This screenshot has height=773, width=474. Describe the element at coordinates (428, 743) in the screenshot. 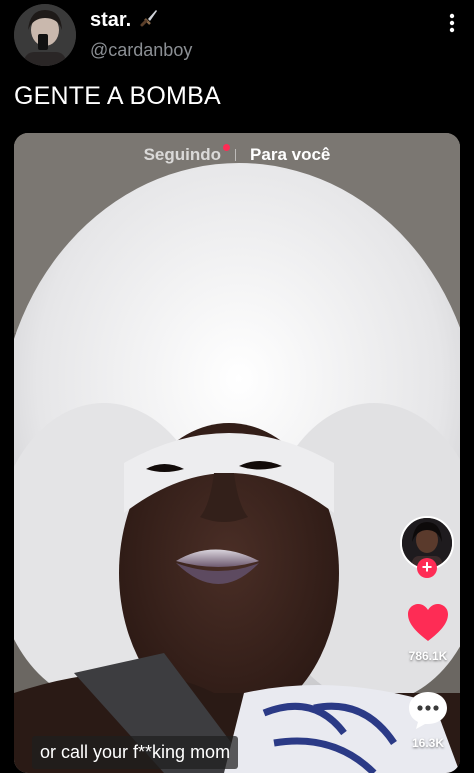

I see `comment-count: 16.3K` at that location.